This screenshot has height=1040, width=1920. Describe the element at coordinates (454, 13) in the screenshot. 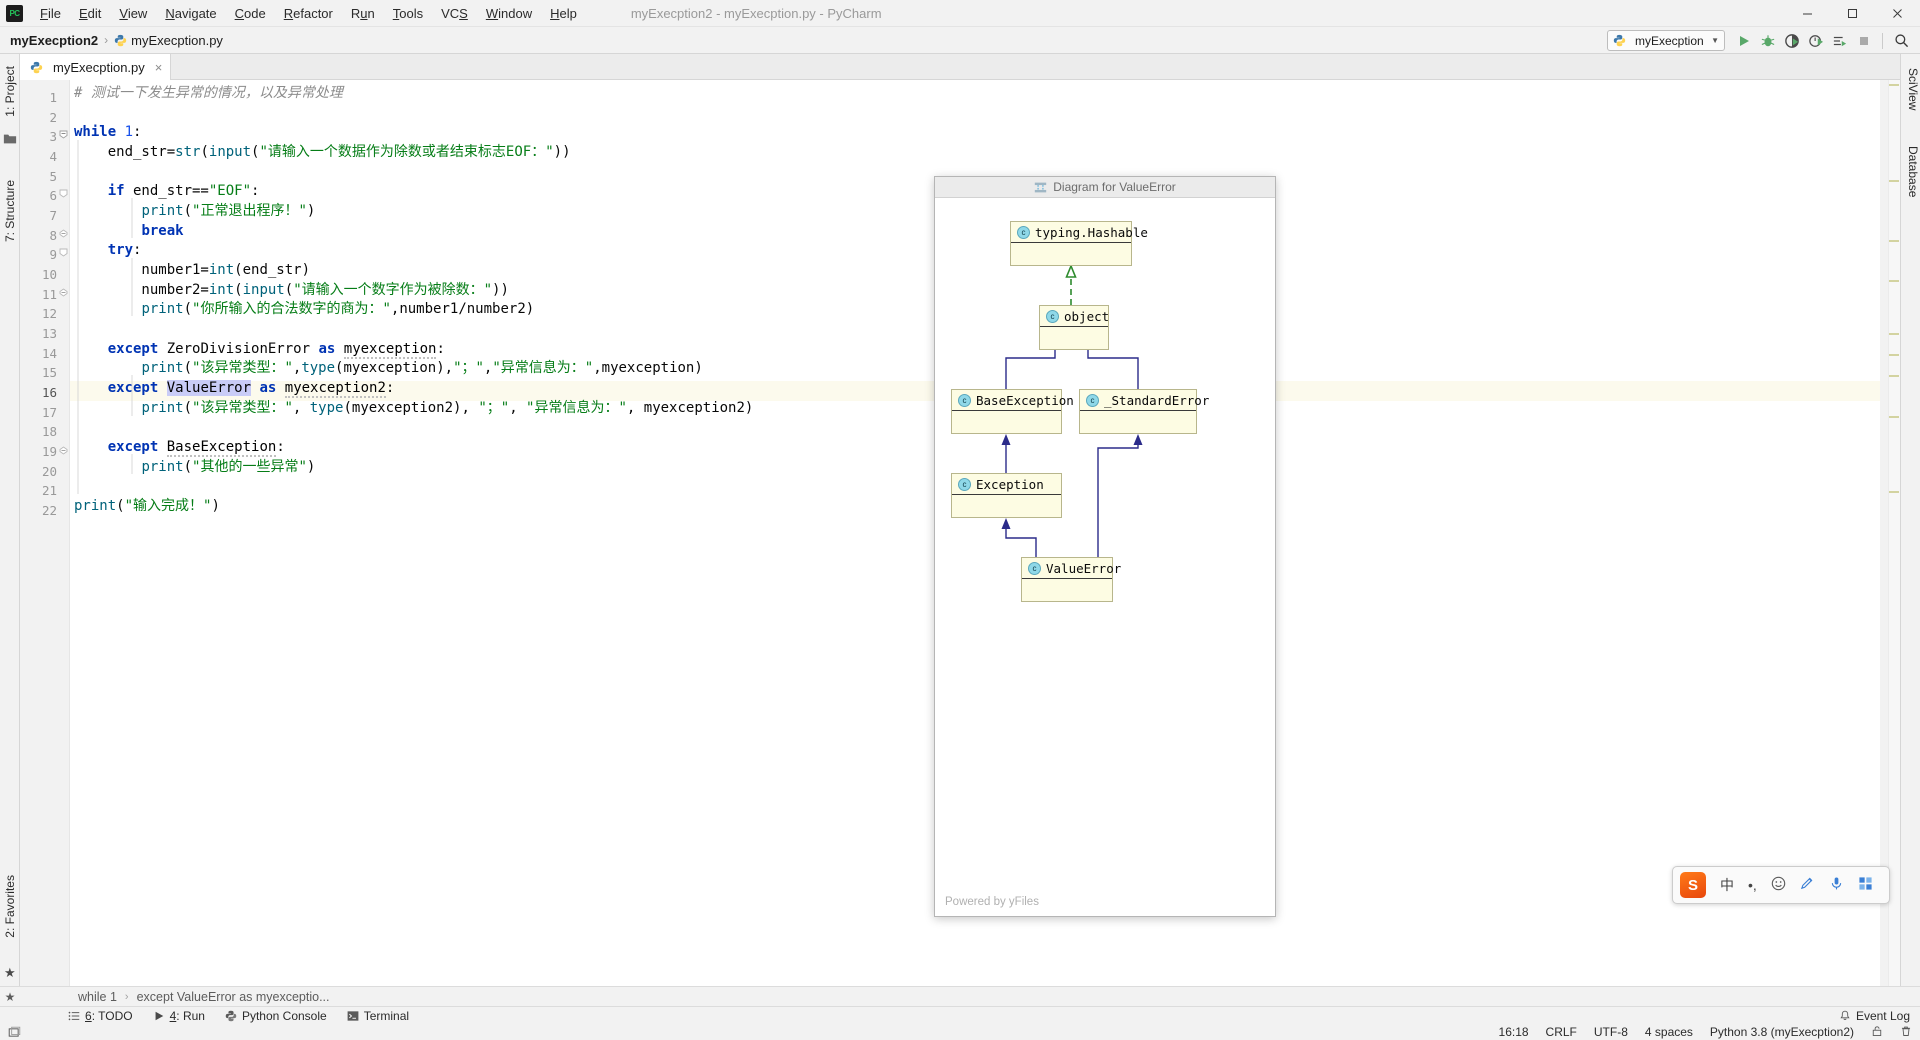

I see `menu-vcs: VCS` at that location.